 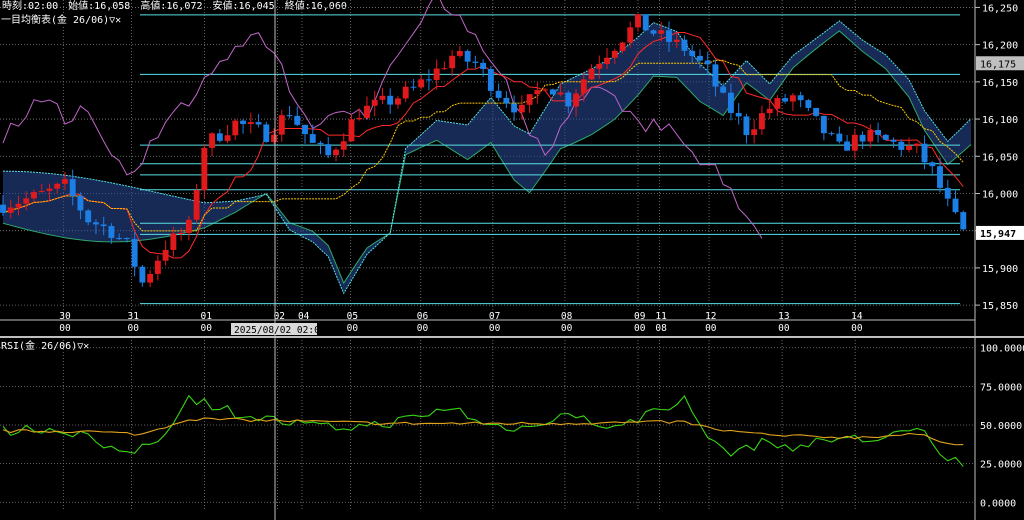 I want to click on rsi-value-axis: 100.0000 75.0000 50.0000 25.0000 0.0000, so click(x=1002, y=427).